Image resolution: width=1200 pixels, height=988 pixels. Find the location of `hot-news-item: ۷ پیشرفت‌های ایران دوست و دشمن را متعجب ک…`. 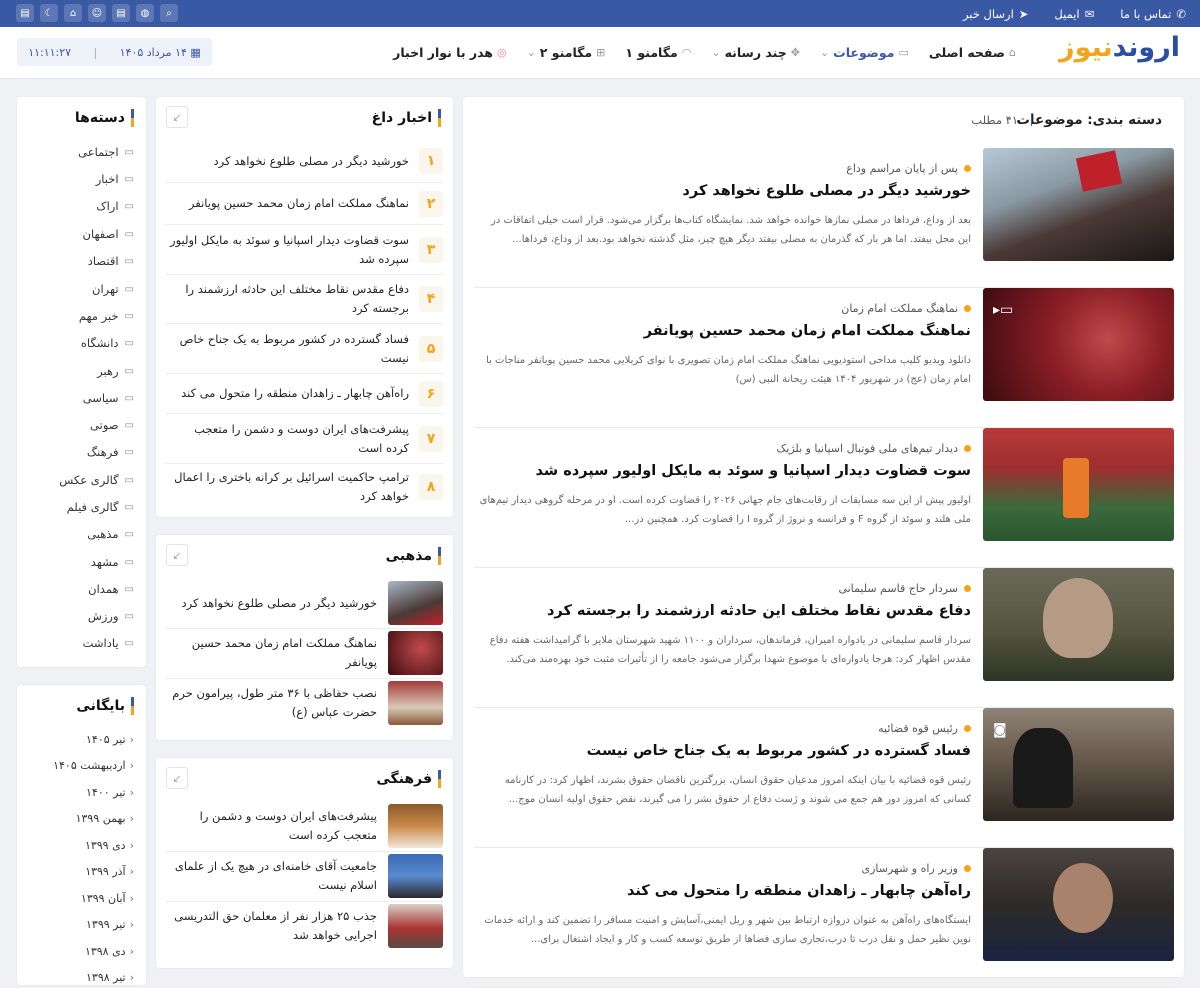

hot-news-item: ۷ پیشرفت‌های ایران دوست و دشمن را متعجب ک… is located at coordinates (304, 439).